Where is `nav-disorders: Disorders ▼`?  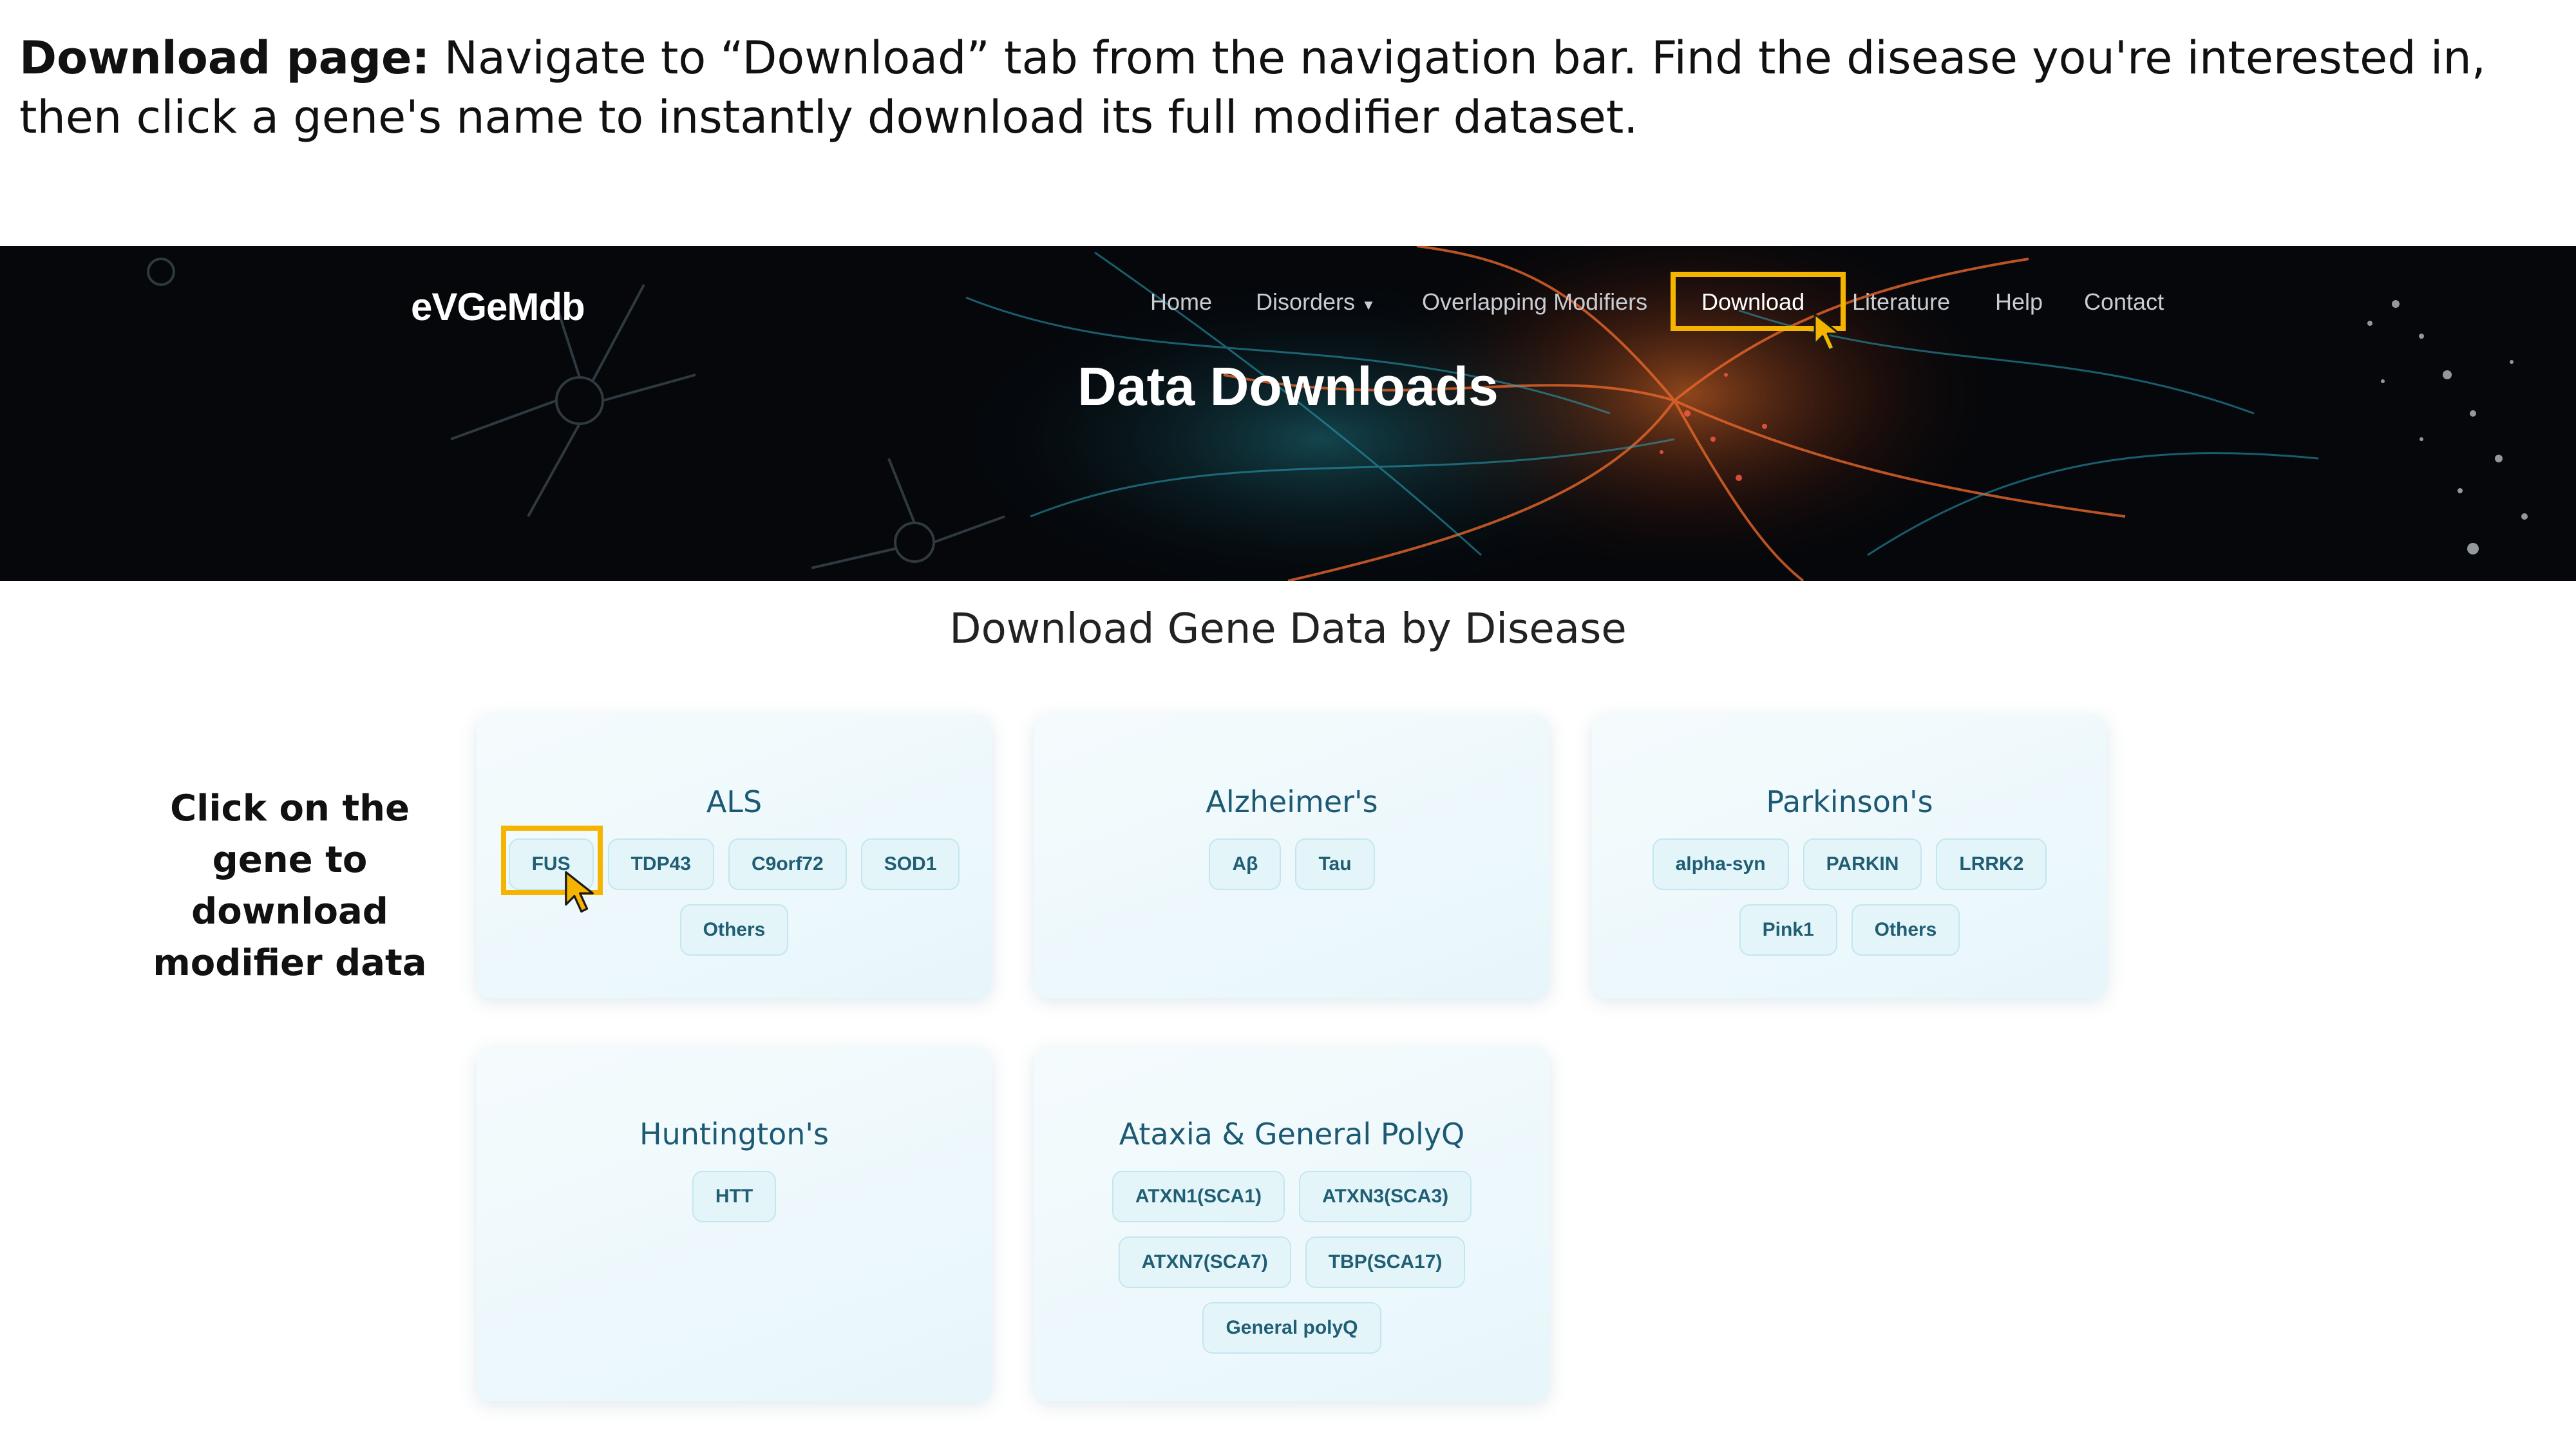 nav-disorders: Disorders ▼ is located at coordinates (1316, 302).